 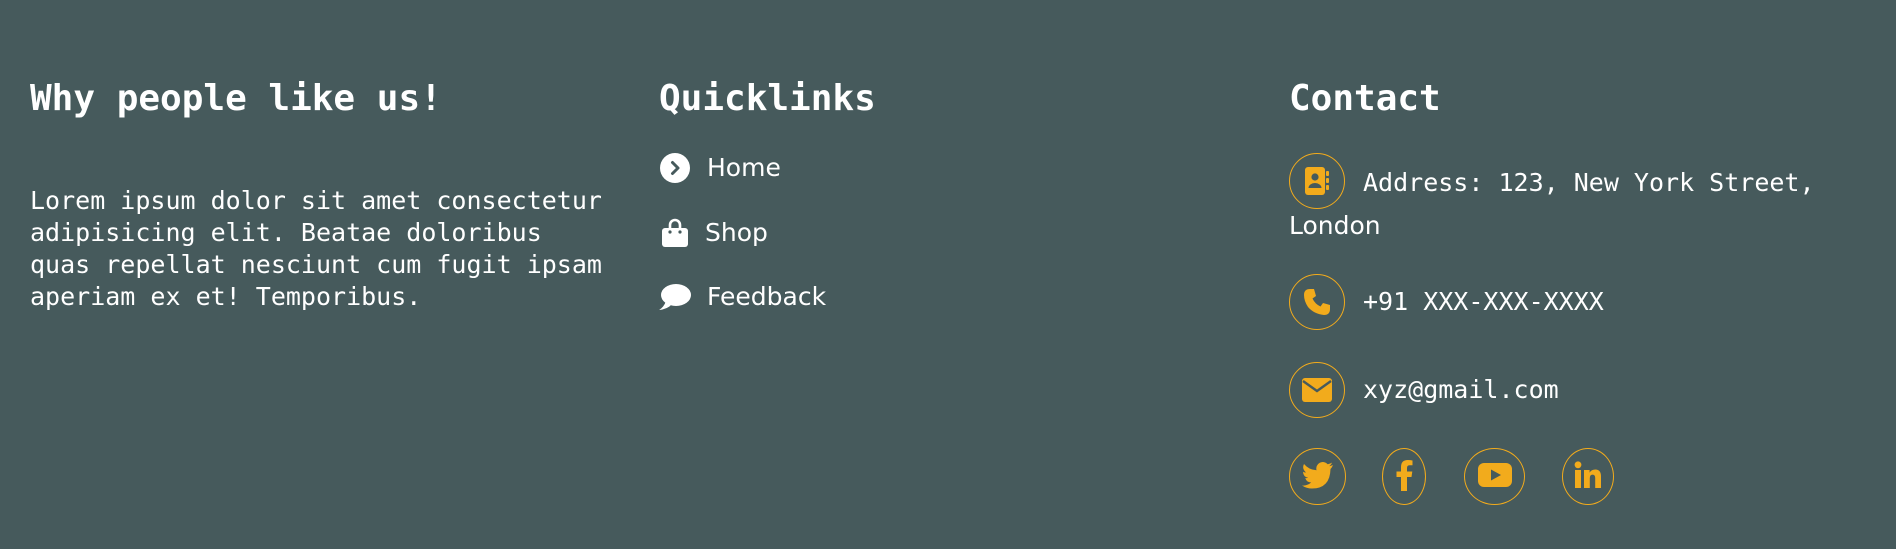 What do you see at coordinates (744, 167) in the screenshot?
I see `quicklink-home-label: Home` at bounding box center [744, 167].